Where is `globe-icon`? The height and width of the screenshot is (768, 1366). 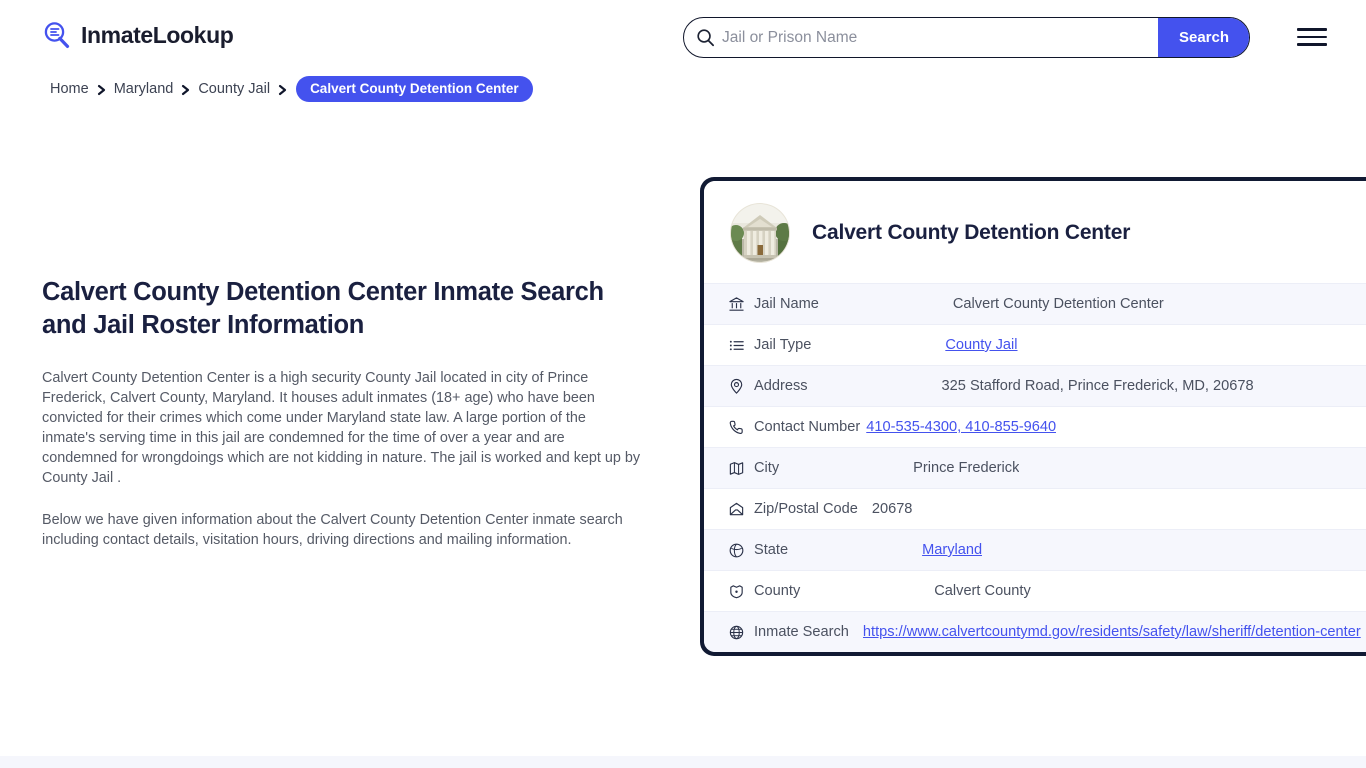
globe-icon is located at coordinates (741, 550).